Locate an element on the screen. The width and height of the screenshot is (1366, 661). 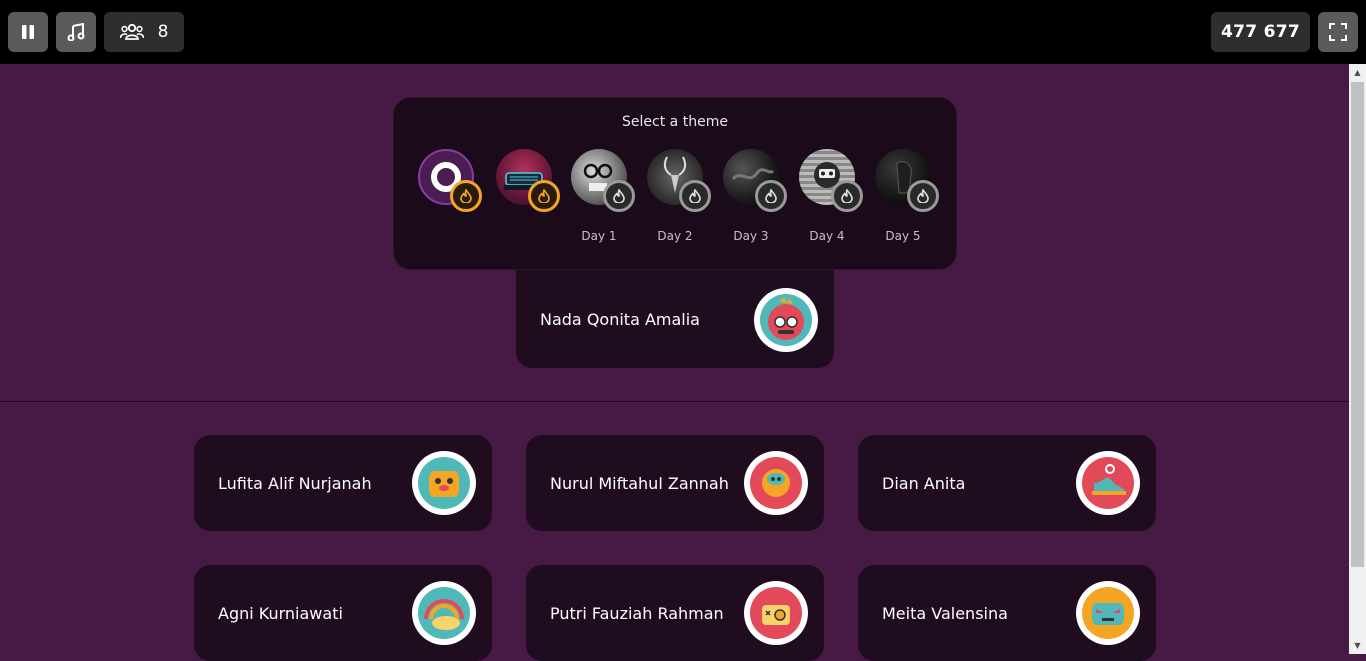
scroll-up-arrow: ▲ is located at coordinates (1357, 72).